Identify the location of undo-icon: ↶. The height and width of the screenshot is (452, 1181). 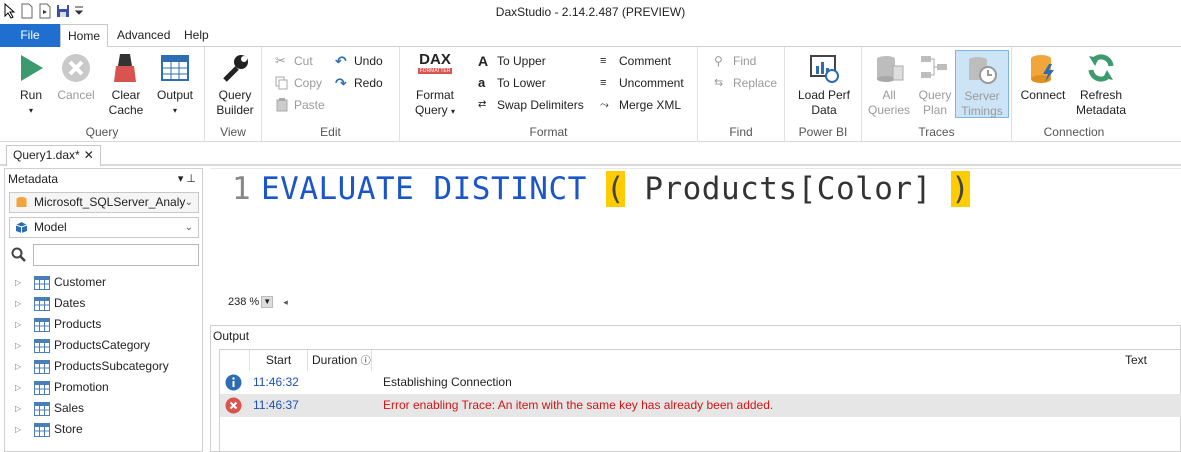
(341, 61).